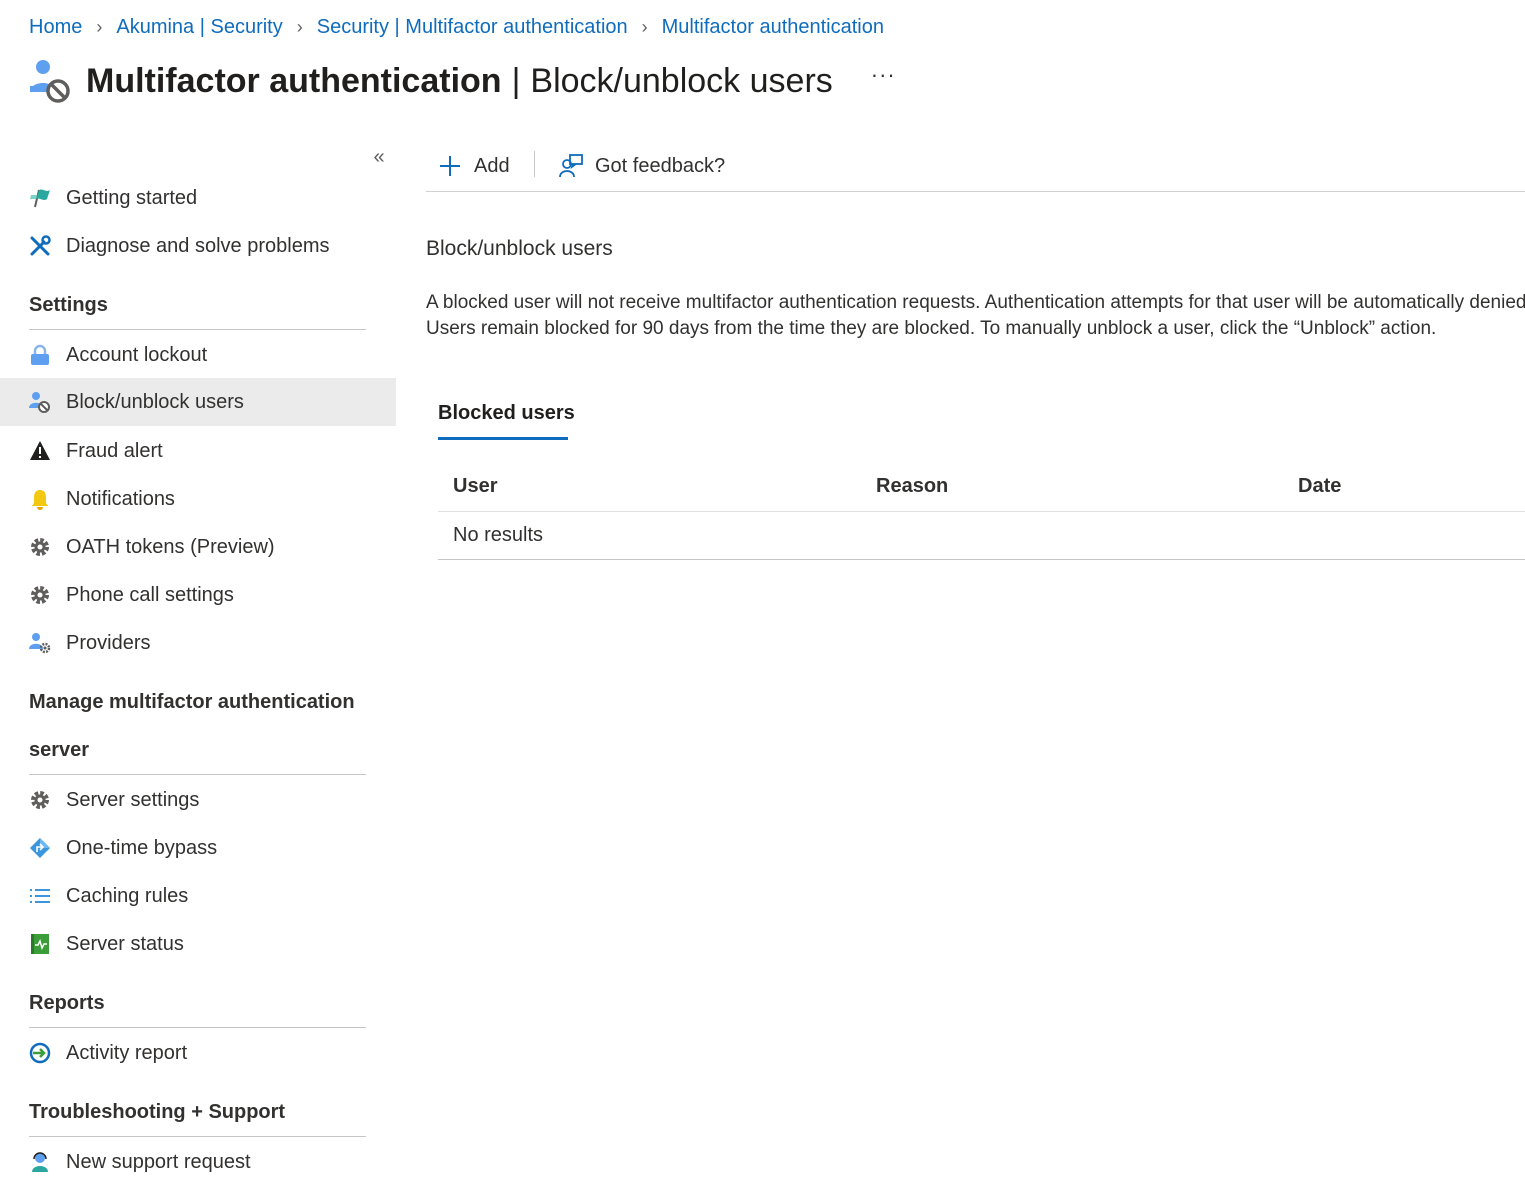 Image resolution: width=1525 pixels, height=1204 pixels. I want to click on section-heading-settings: Settings, so click(68, 305).